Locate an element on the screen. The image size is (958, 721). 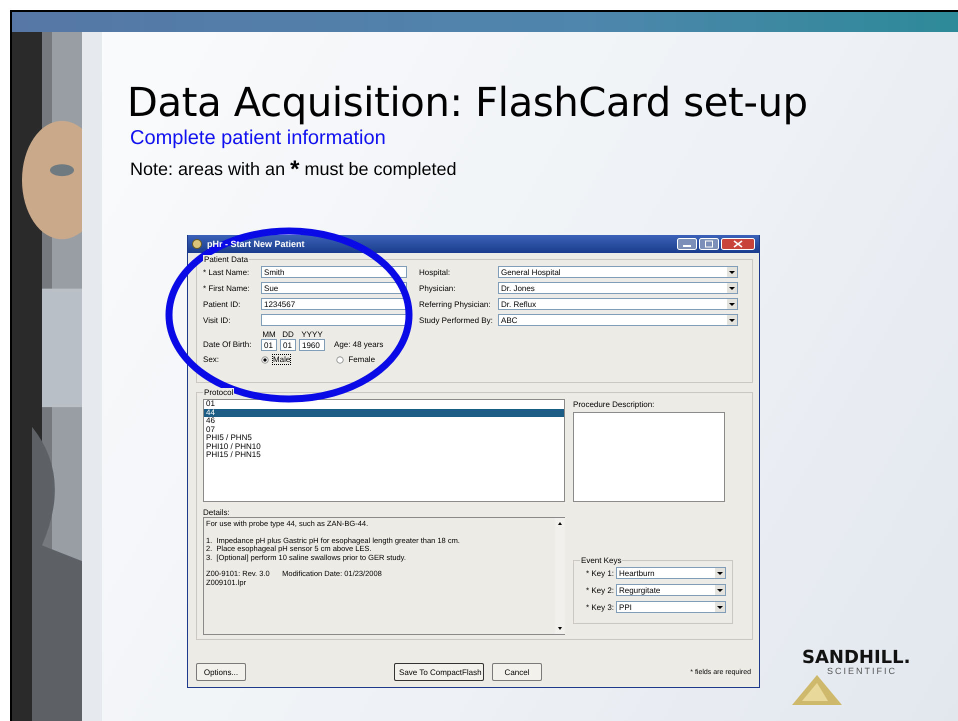
cancel-button: Cancel is located at coordinates (517, 672).